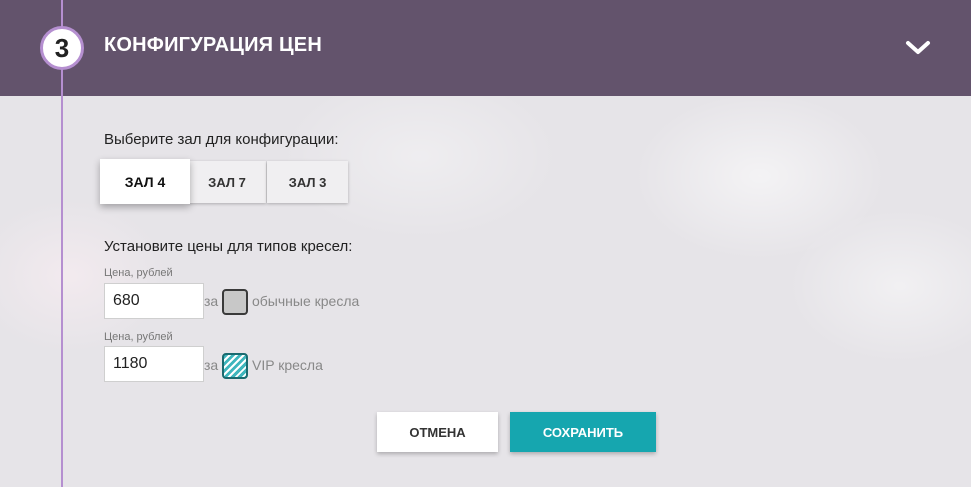  What do you see at coordinates (221, 139) in the screenshot?
I see `hall-select-label: Выберите зал для конфигурации:` at bounding box center [221, 139].